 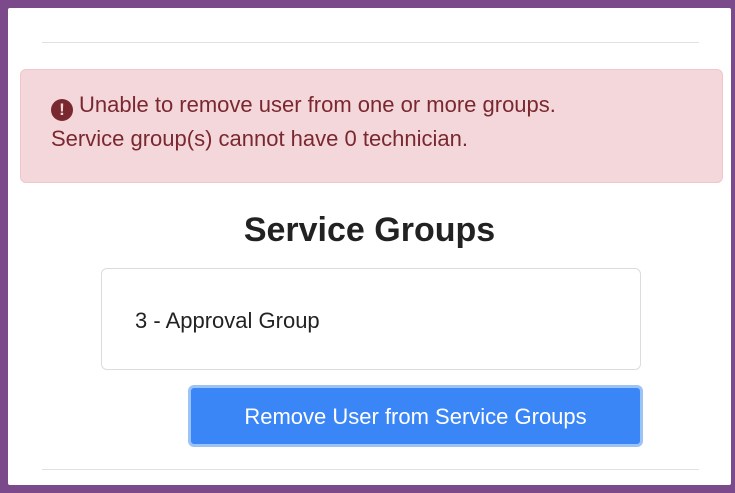 I want to click on top-divider, so click(x=370, y=42).